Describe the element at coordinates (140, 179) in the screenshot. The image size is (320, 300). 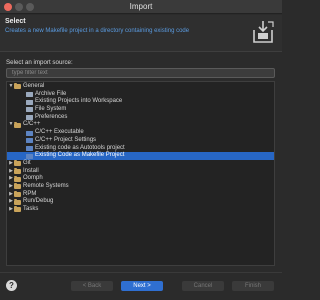
I see `tree-category: ▶ Oomph` at that location.